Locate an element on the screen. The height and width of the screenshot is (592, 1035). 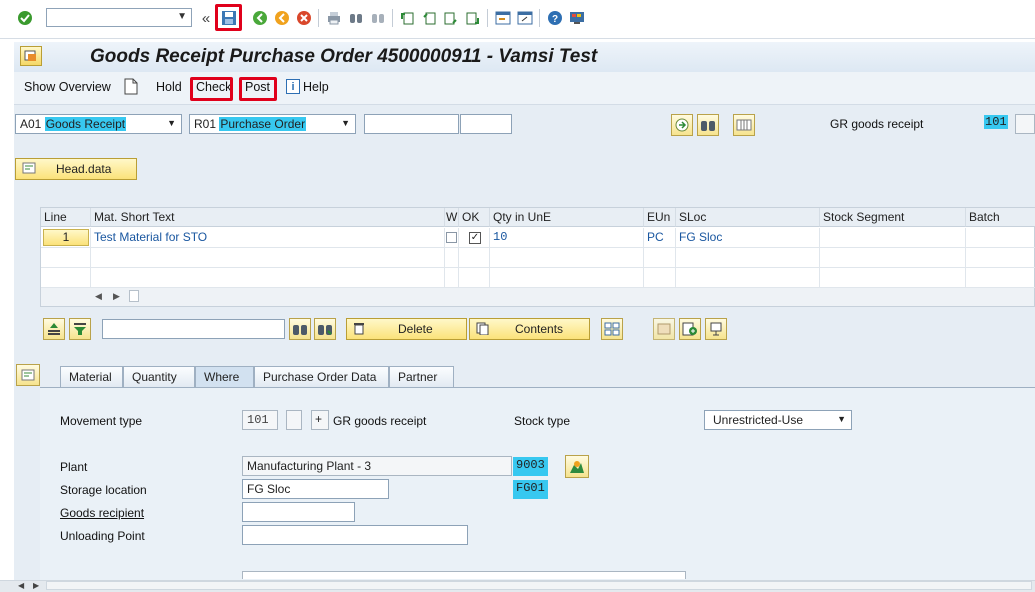
copy-item-icon is located at coordinates (664, 329).